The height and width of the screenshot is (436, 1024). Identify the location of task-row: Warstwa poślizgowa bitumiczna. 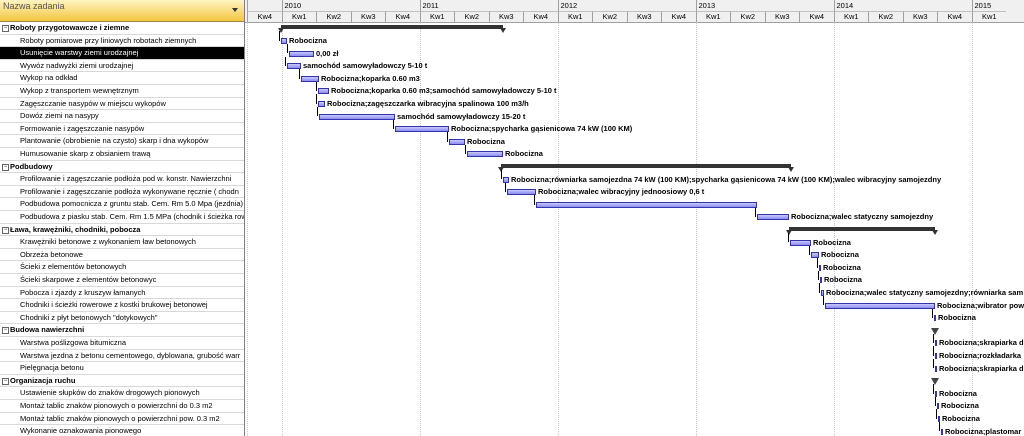
(122, 343).